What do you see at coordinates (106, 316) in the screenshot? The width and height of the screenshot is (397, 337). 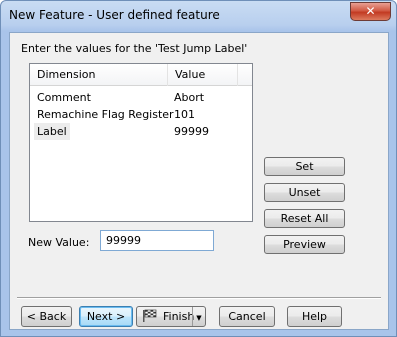 I see `next-button: Next >` at bounding box center [106, 316].